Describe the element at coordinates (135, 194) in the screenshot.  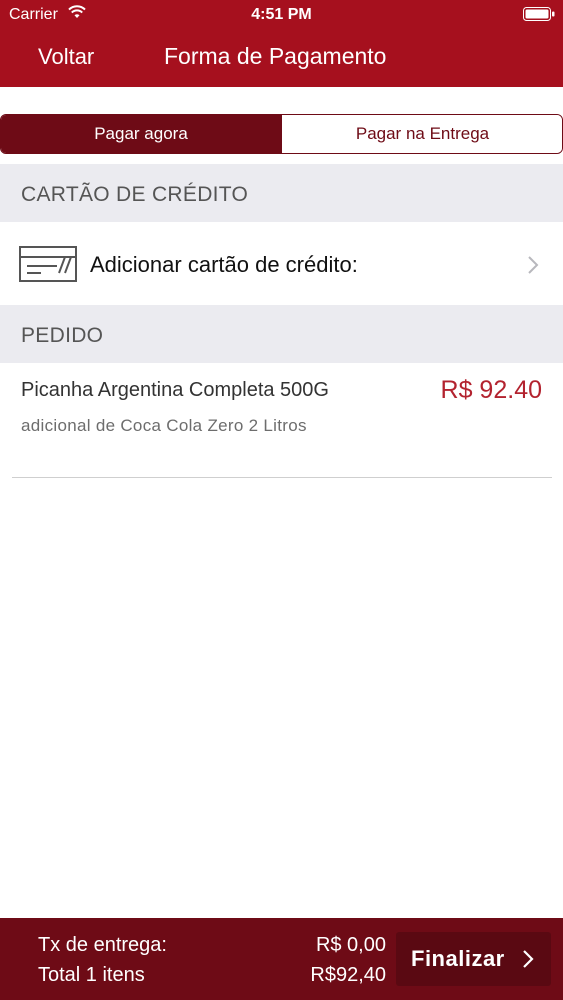
I see `section-title: CARTÃO DE CRÉDITO` at that location.